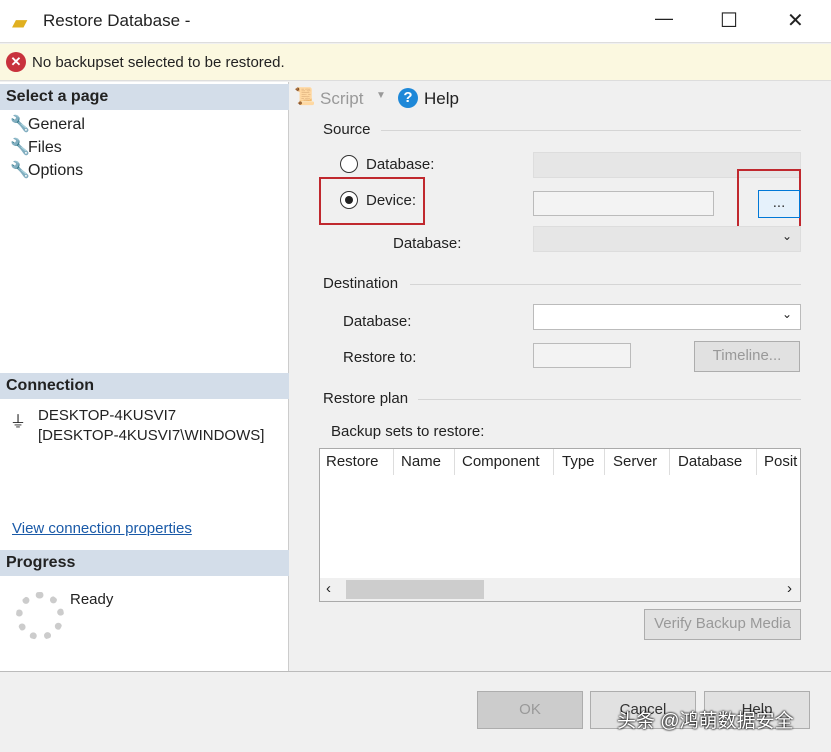 This screenshot has width=831, height=752. What do you see at coordinates (530, 710) in the screenshot?
I see `ok-button: OK` at bounding box center [530, 710].